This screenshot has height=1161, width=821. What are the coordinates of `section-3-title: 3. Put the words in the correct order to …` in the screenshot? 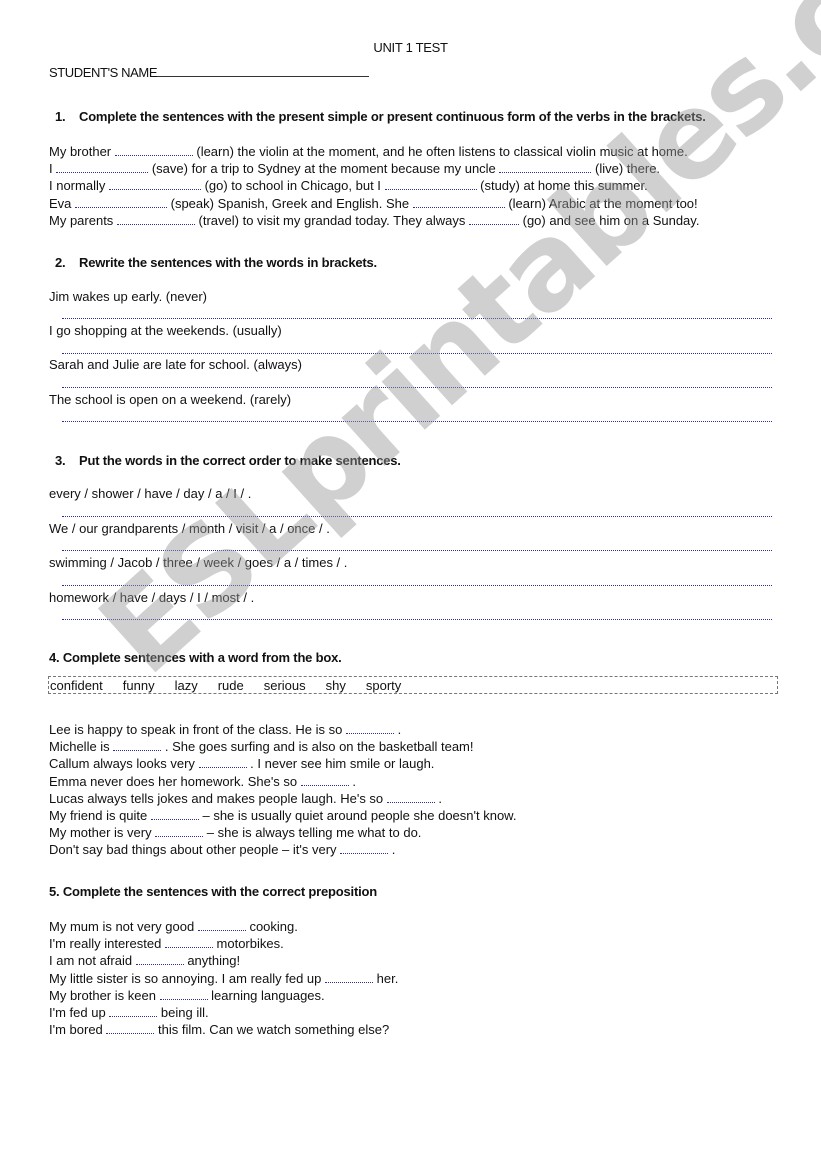 It's located at (228, 460).